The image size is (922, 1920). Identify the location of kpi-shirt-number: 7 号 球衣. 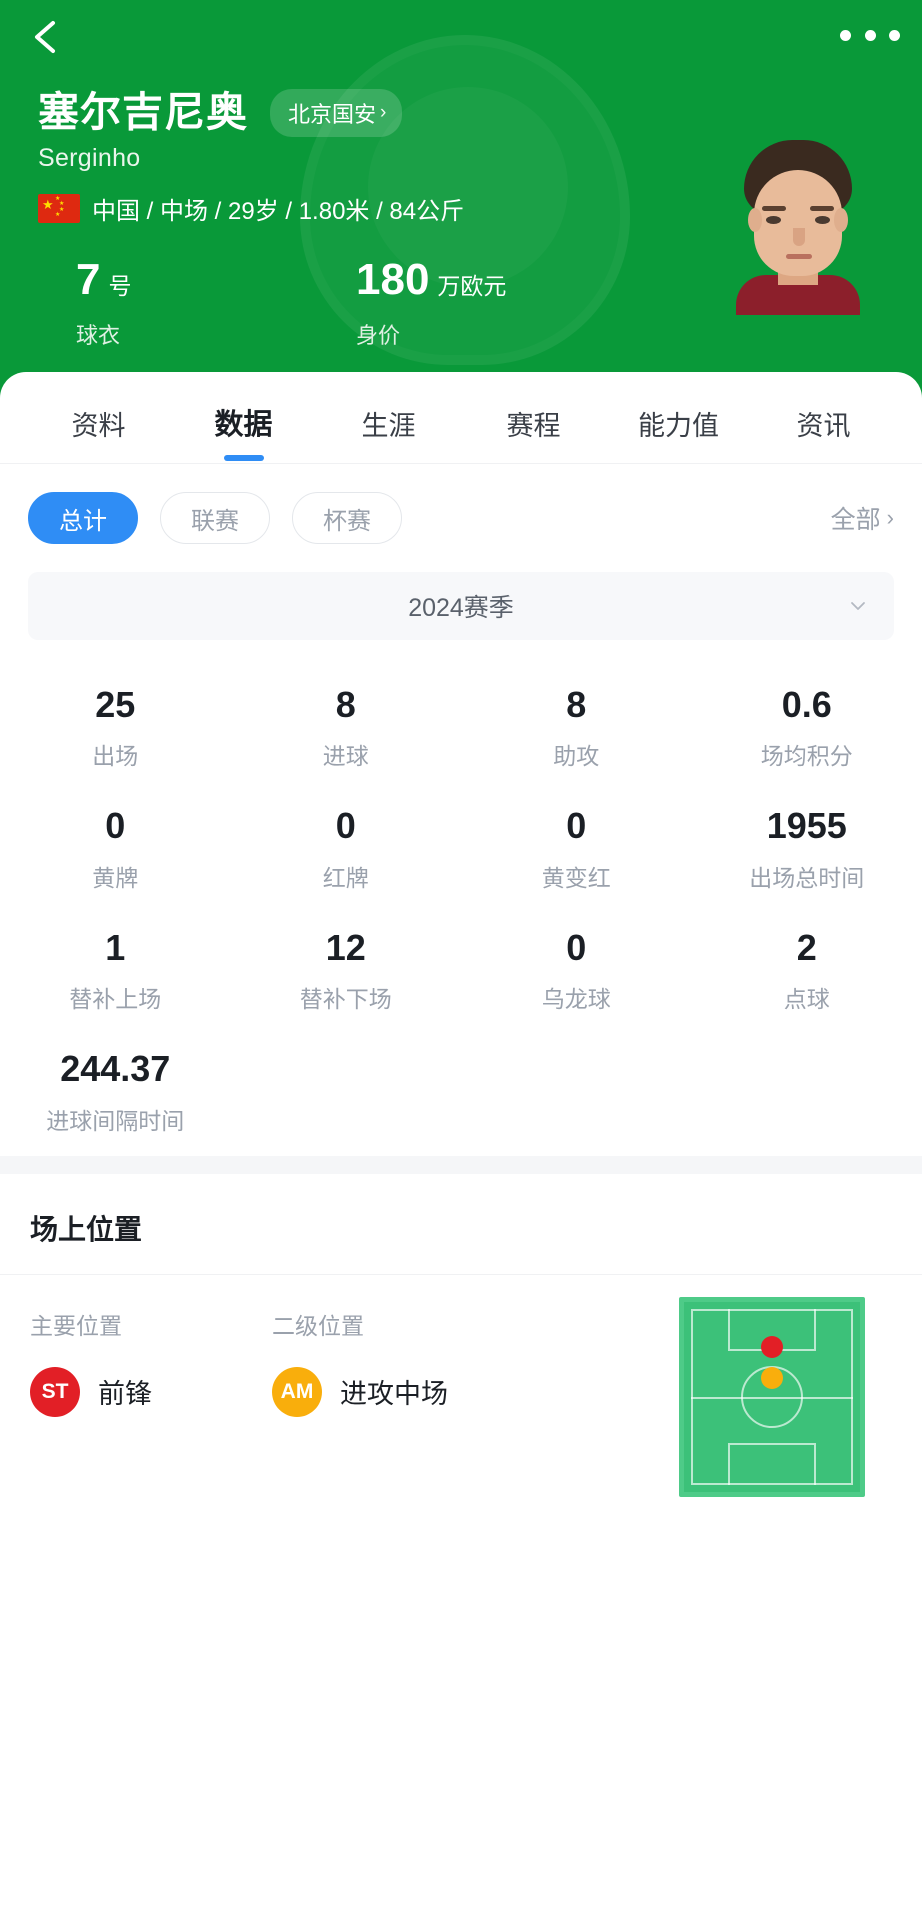
(216, 304).